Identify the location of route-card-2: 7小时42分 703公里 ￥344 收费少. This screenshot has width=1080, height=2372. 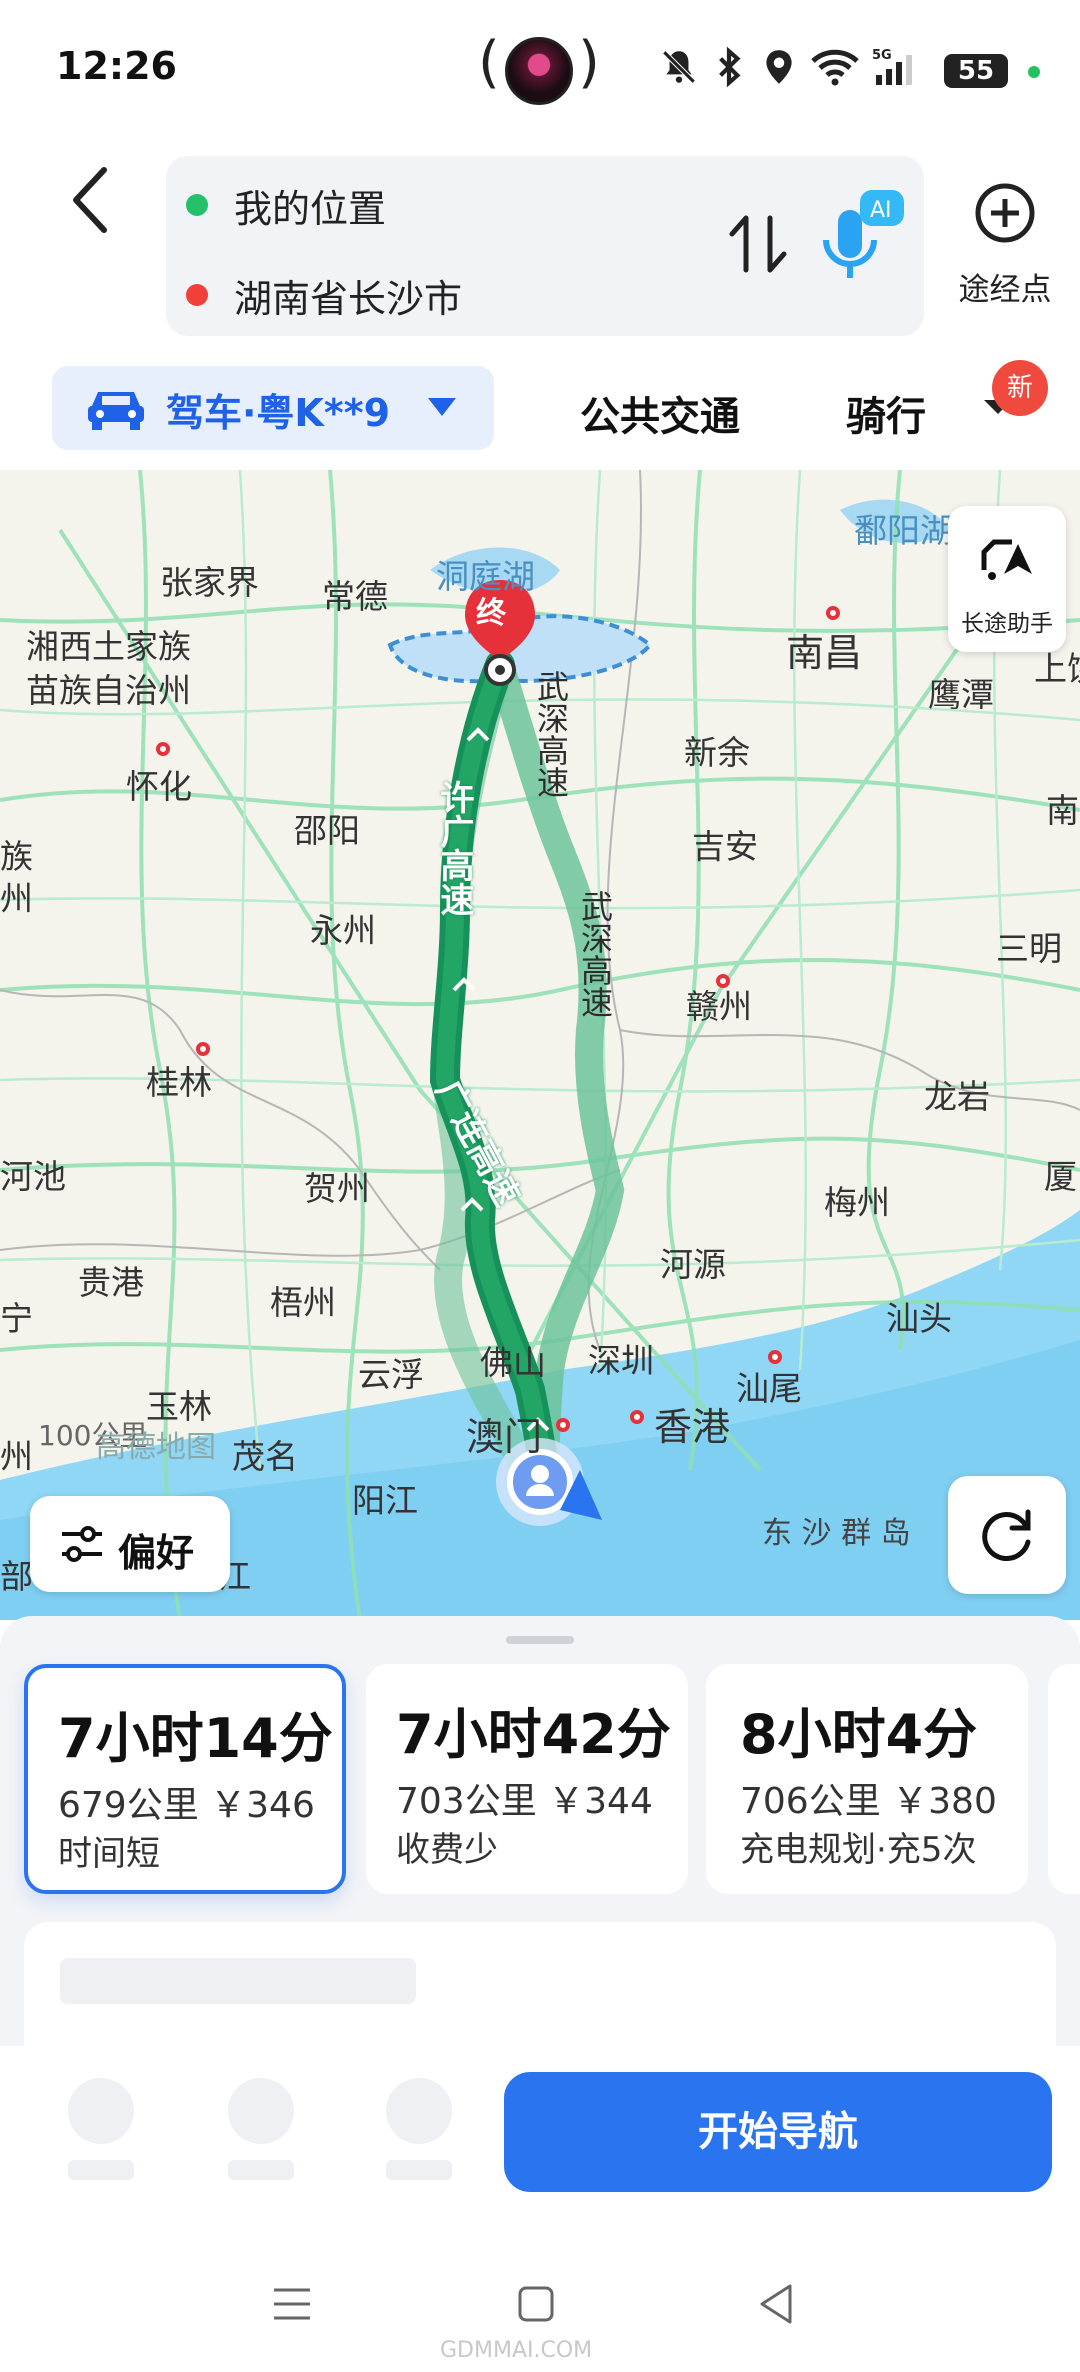
(527, 1779).